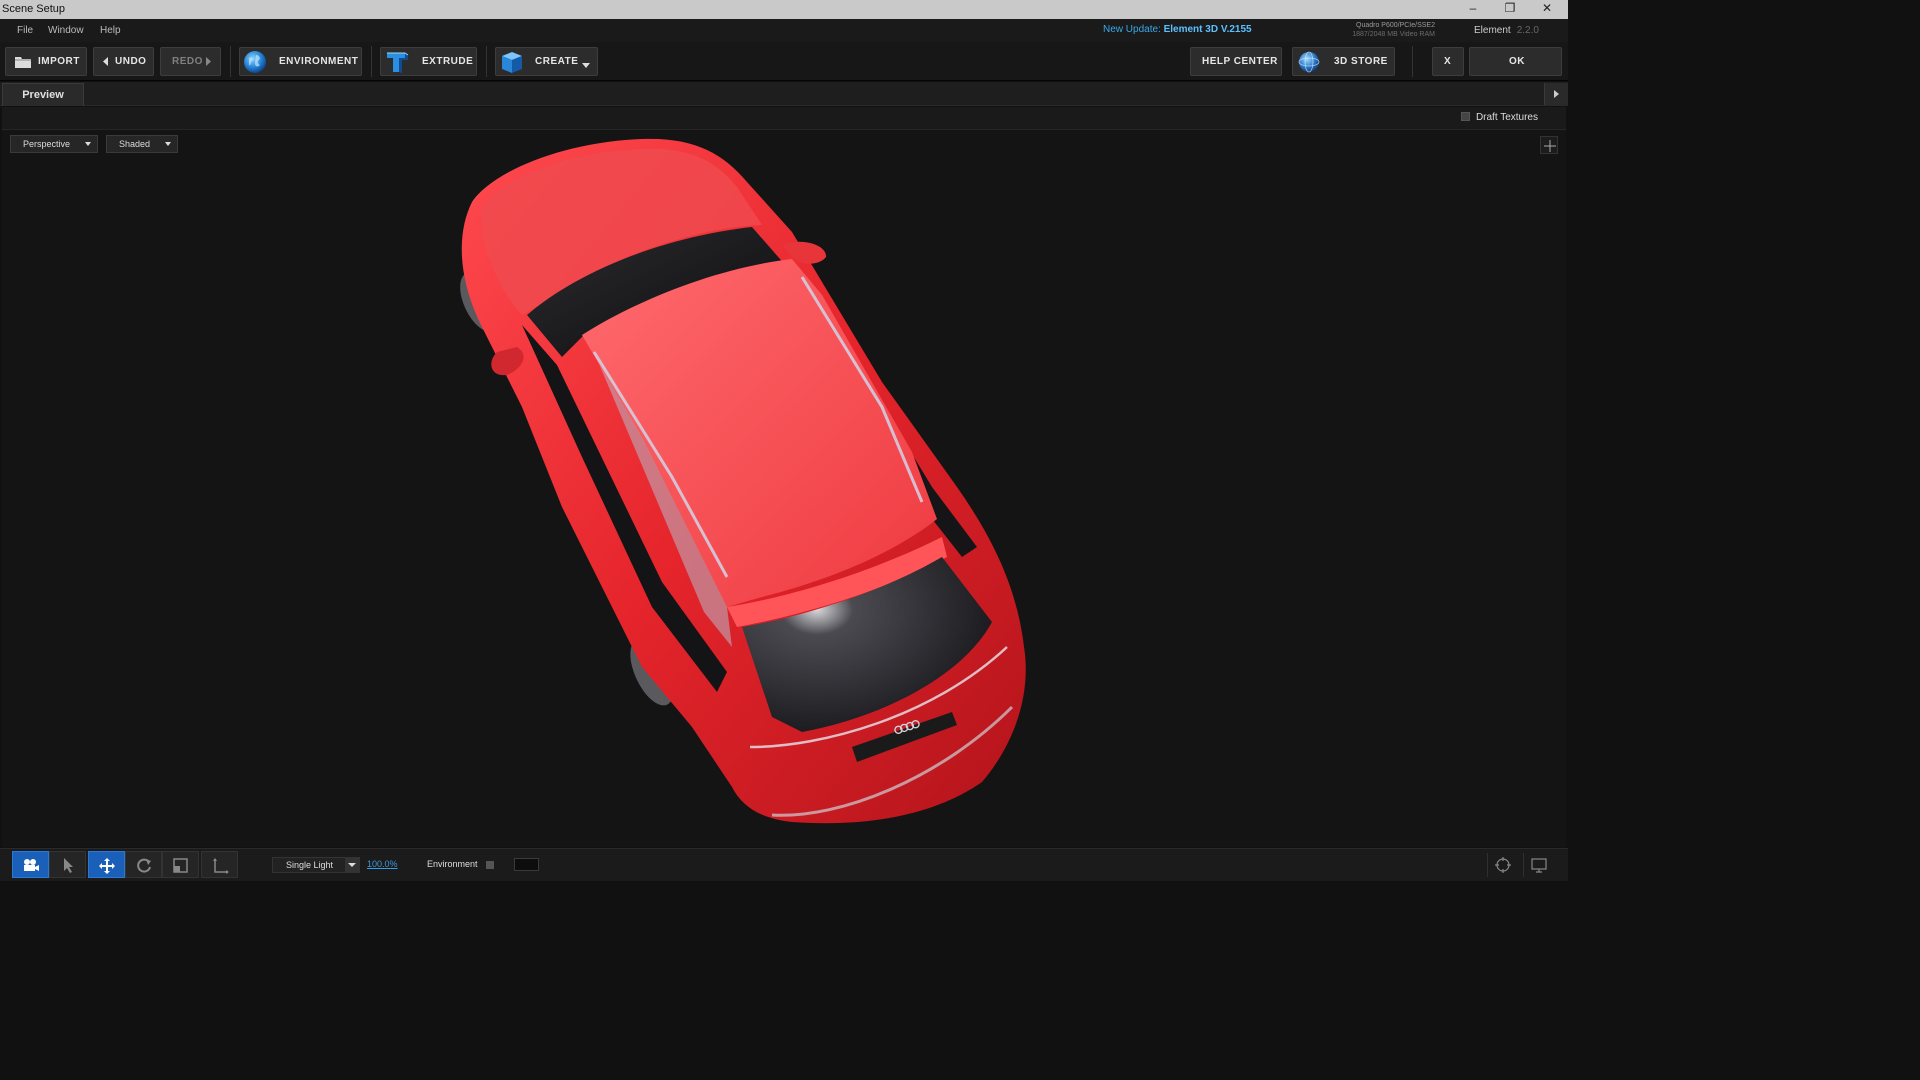 The height and width of the screenshot is (1080, 1920). I want to click on viewport-options-bar: Draft Textures, so click(784, 118).